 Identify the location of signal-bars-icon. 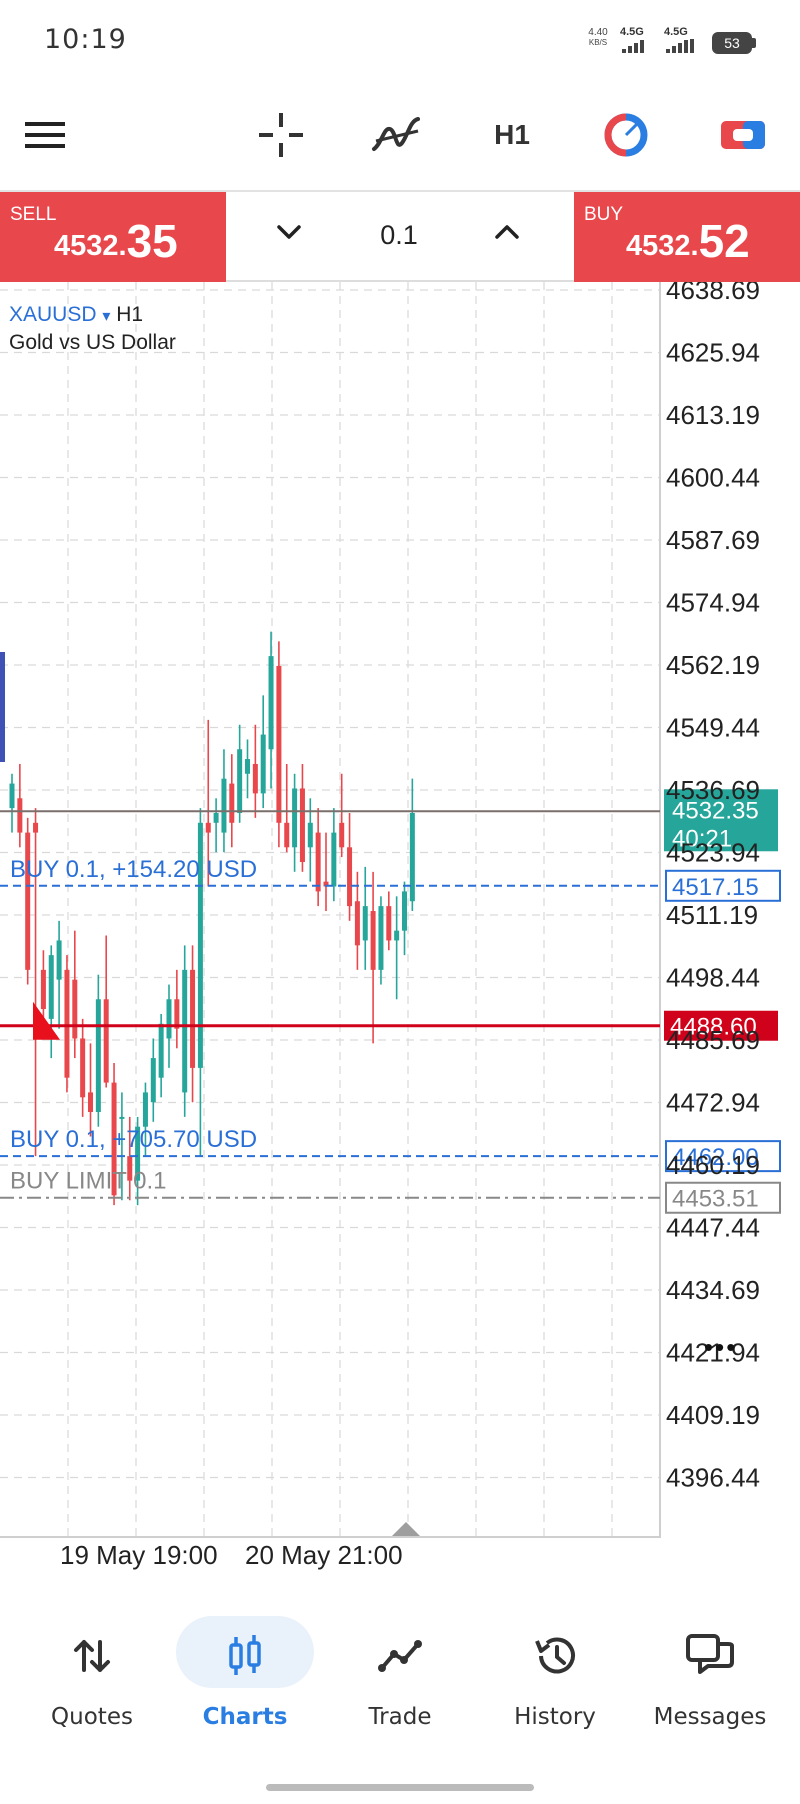
(633, 46).